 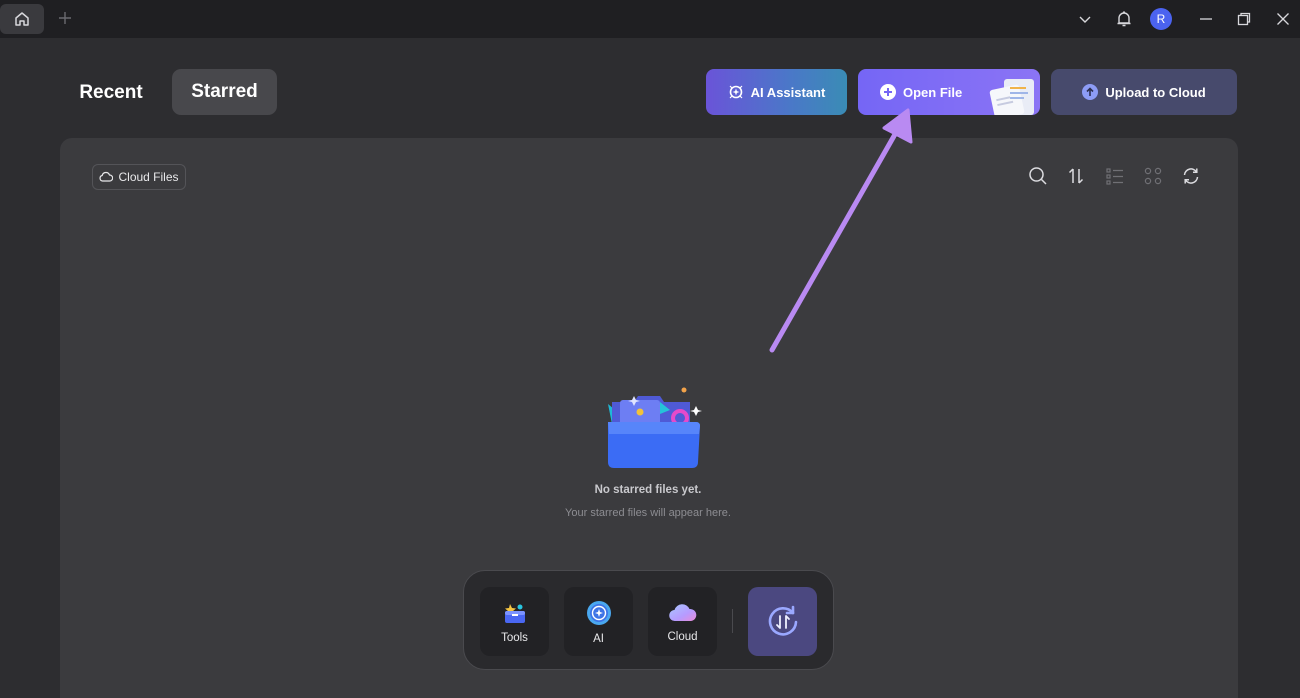 I want to click on dock-item-ai-label: AI, so click(x=598, y=638).